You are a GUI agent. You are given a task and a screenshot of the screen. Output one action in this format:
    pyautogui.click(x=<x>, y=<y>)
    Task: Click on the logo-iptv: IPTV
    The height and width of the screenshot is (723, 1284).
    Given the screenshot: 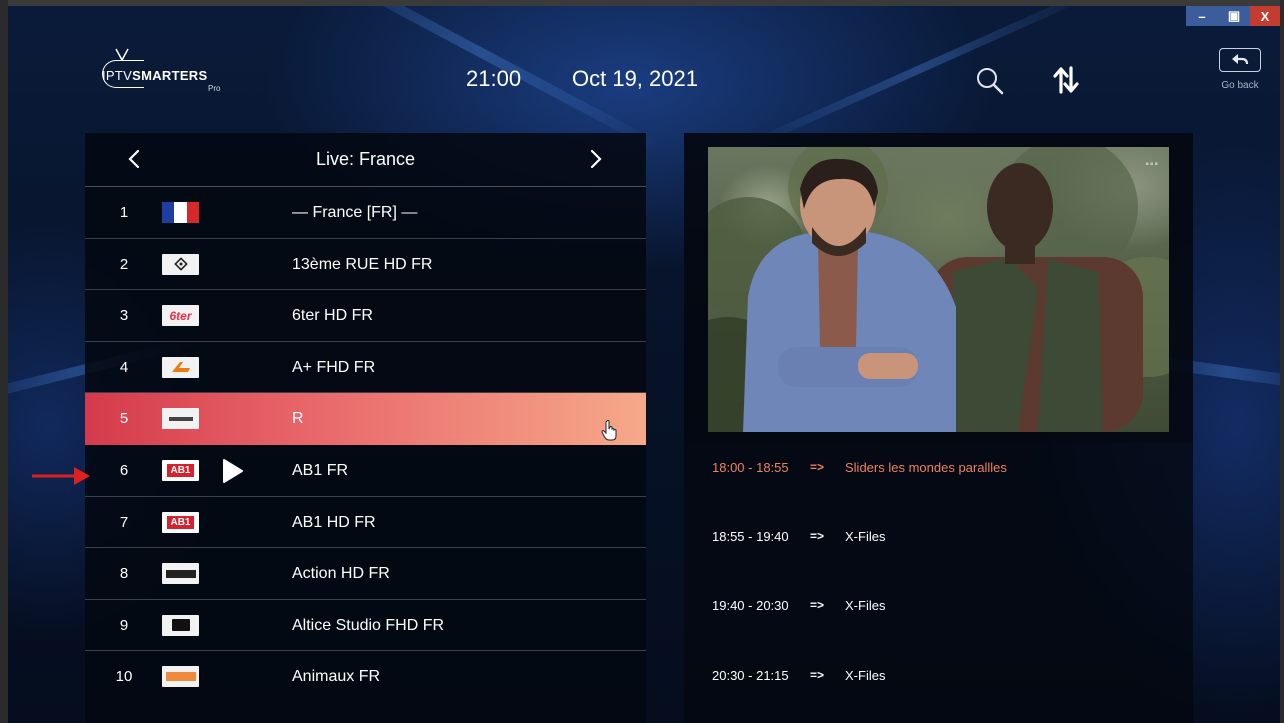 What is the action you would take?
    pyautogui.click(x=117, y=75)
    